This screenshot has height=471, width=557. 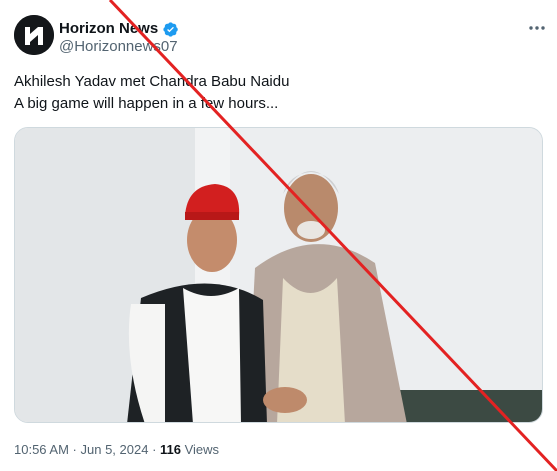 I want to click on author-name-row: Horizon News, so click(x=119, y=29).